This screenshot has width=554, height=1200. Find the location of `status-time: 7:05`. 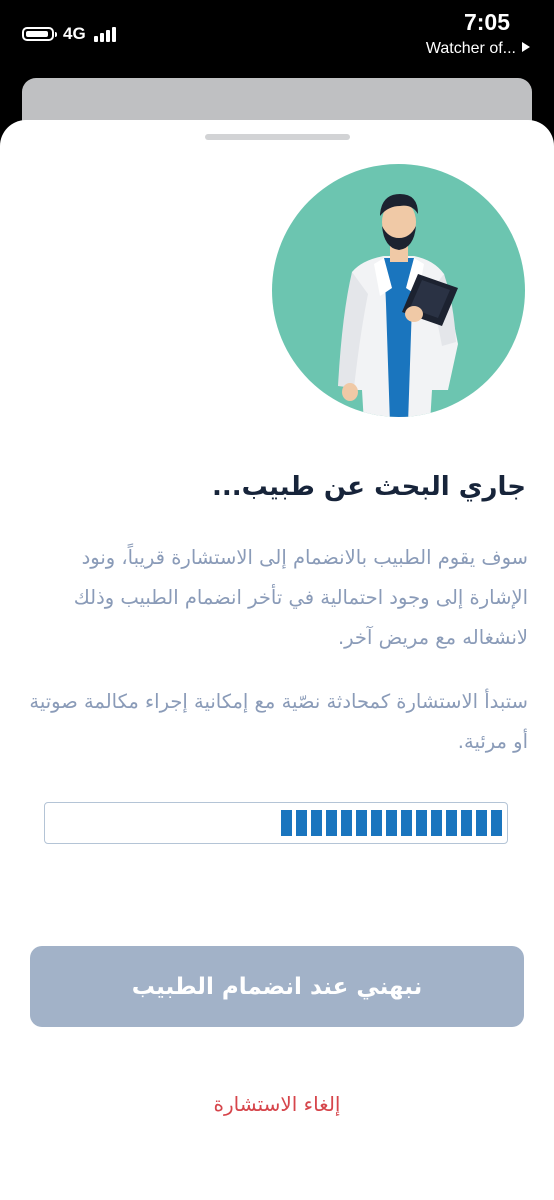

status-time: 7:05 is located at coordinates (486, 22).